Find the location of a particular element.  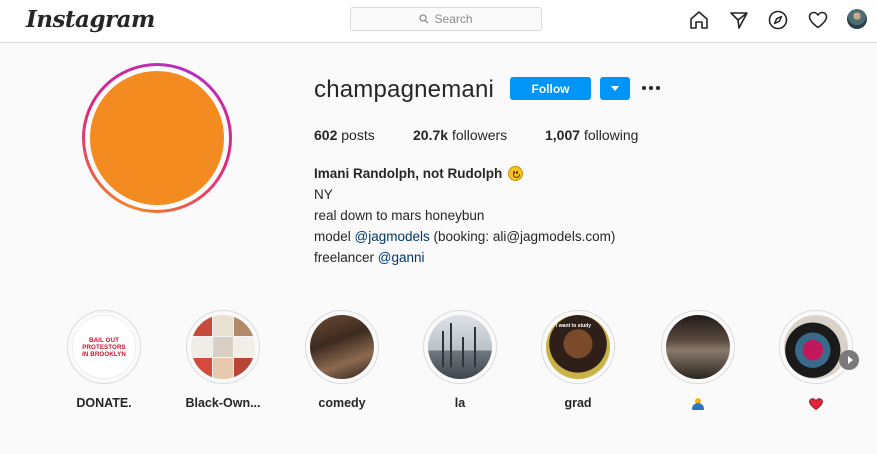

profile-username: champagnemani is located at coordinates (404, 89).